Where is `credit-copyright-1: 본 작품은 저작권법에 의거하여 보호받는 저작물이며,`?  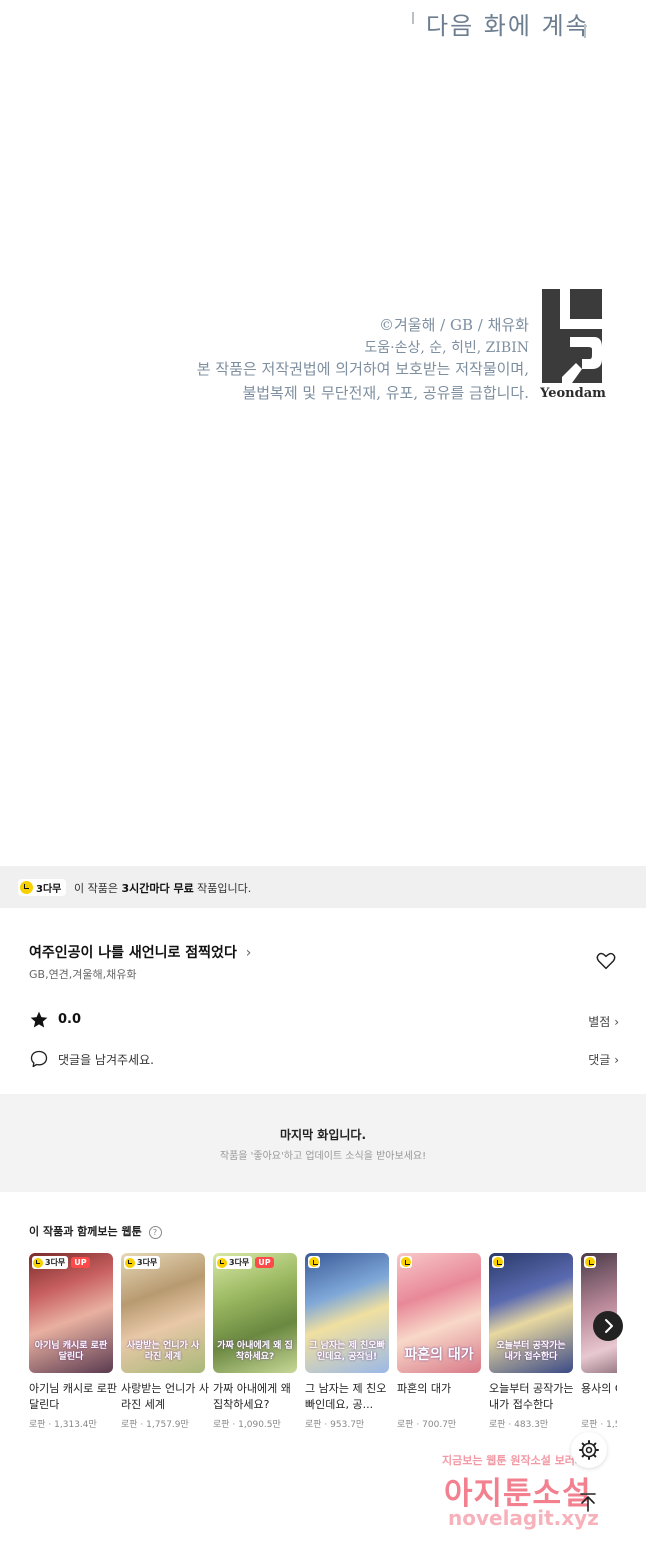 credit-copyright-1: 본 작품은 저작권법에 의거하여 보호받는 저작물이며, is located at coordinates (362, 369).